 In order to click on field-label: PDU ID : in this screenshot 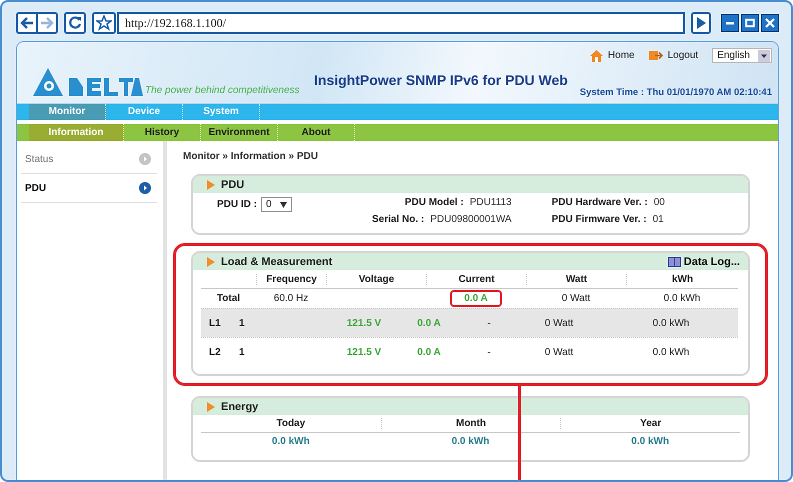, I will do `click(237, 204)`.